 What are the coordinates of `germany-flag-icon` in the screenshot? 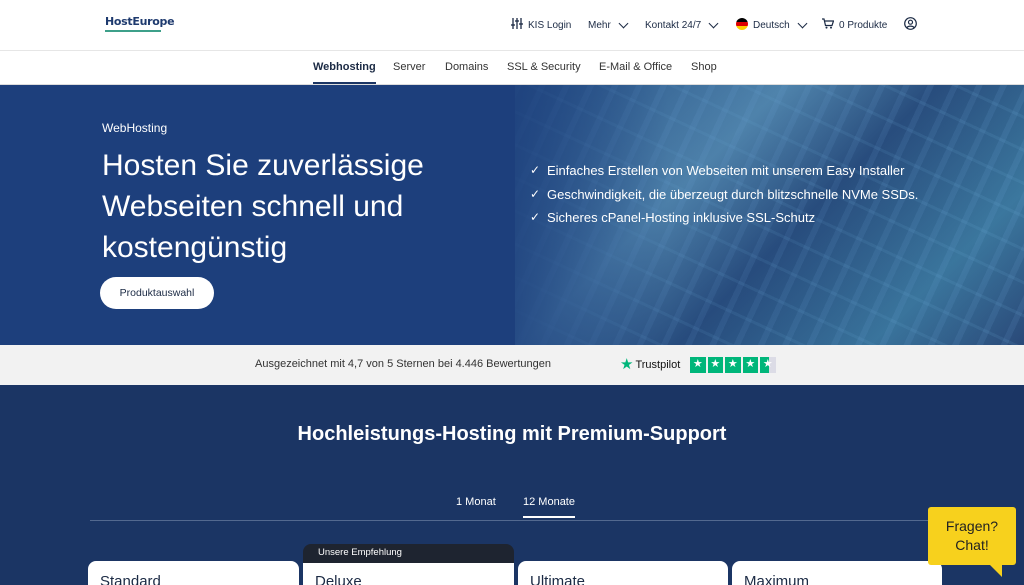 It's located at (742, 25).